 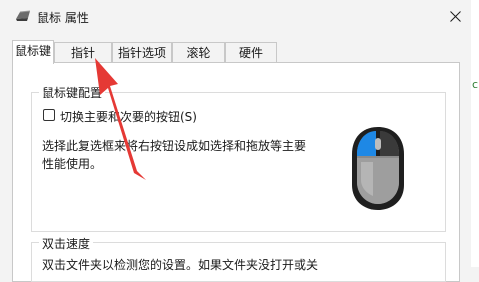 I want to click on tab-wheel: 滚轮, so click(x=198, y=52).